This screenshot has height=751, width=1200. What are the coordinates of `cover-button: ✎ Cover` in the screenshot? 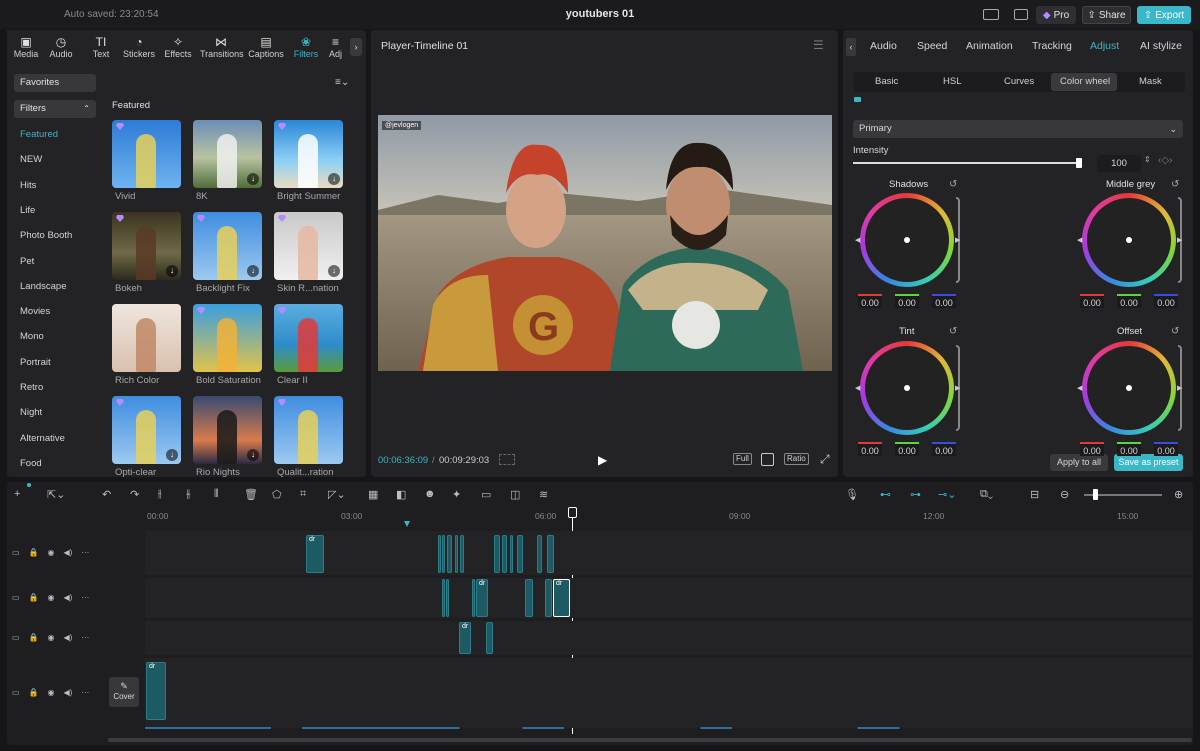 It's located at (124, 692).